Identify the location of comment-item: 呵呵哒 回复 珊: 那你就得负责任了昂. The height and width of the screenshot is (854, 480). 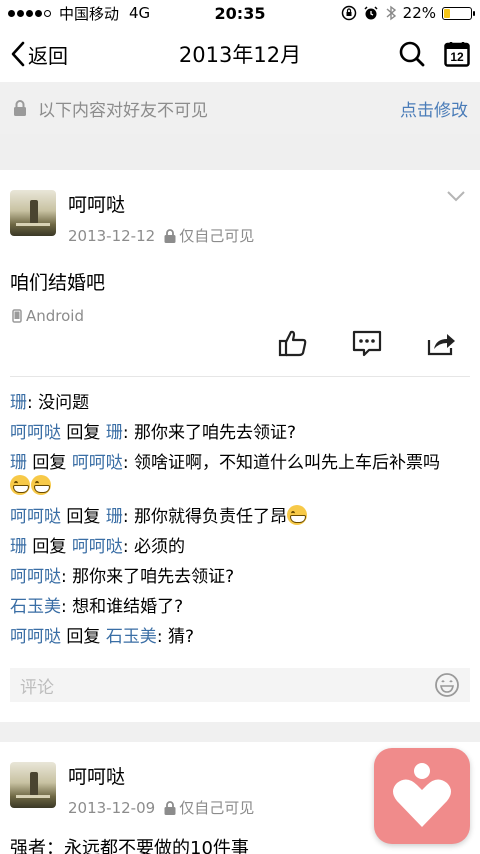
(240, 517).